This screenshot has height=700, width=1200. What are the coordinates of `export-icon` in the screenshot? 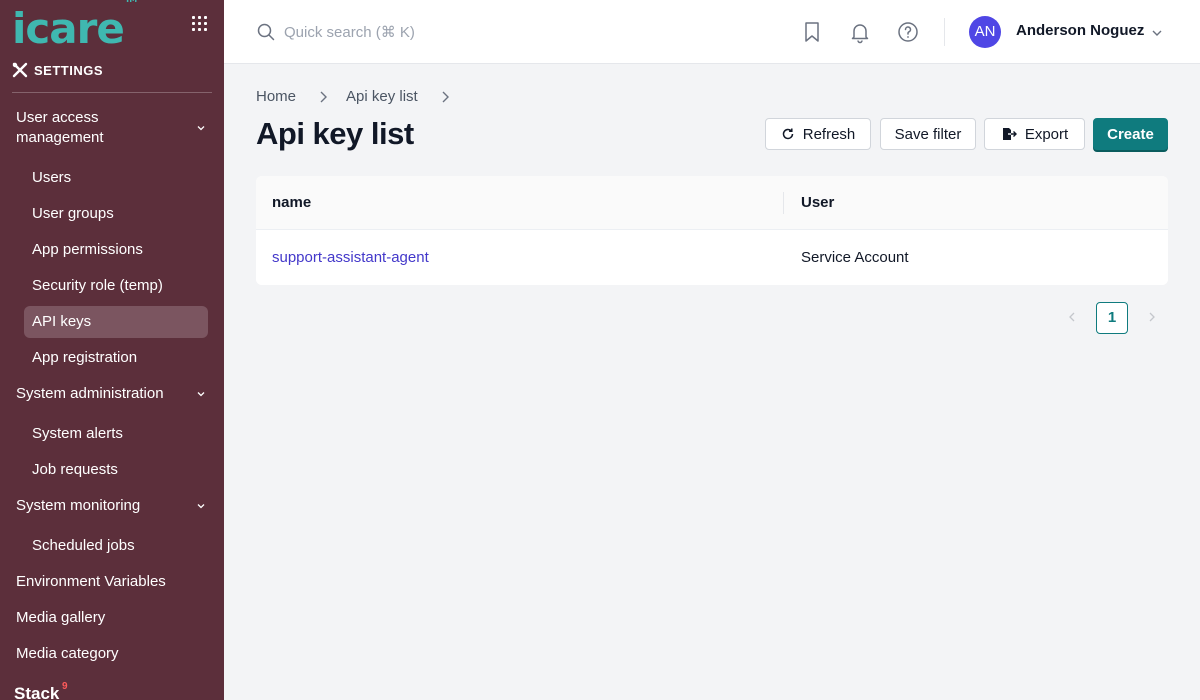 It's located at (1009, 134).